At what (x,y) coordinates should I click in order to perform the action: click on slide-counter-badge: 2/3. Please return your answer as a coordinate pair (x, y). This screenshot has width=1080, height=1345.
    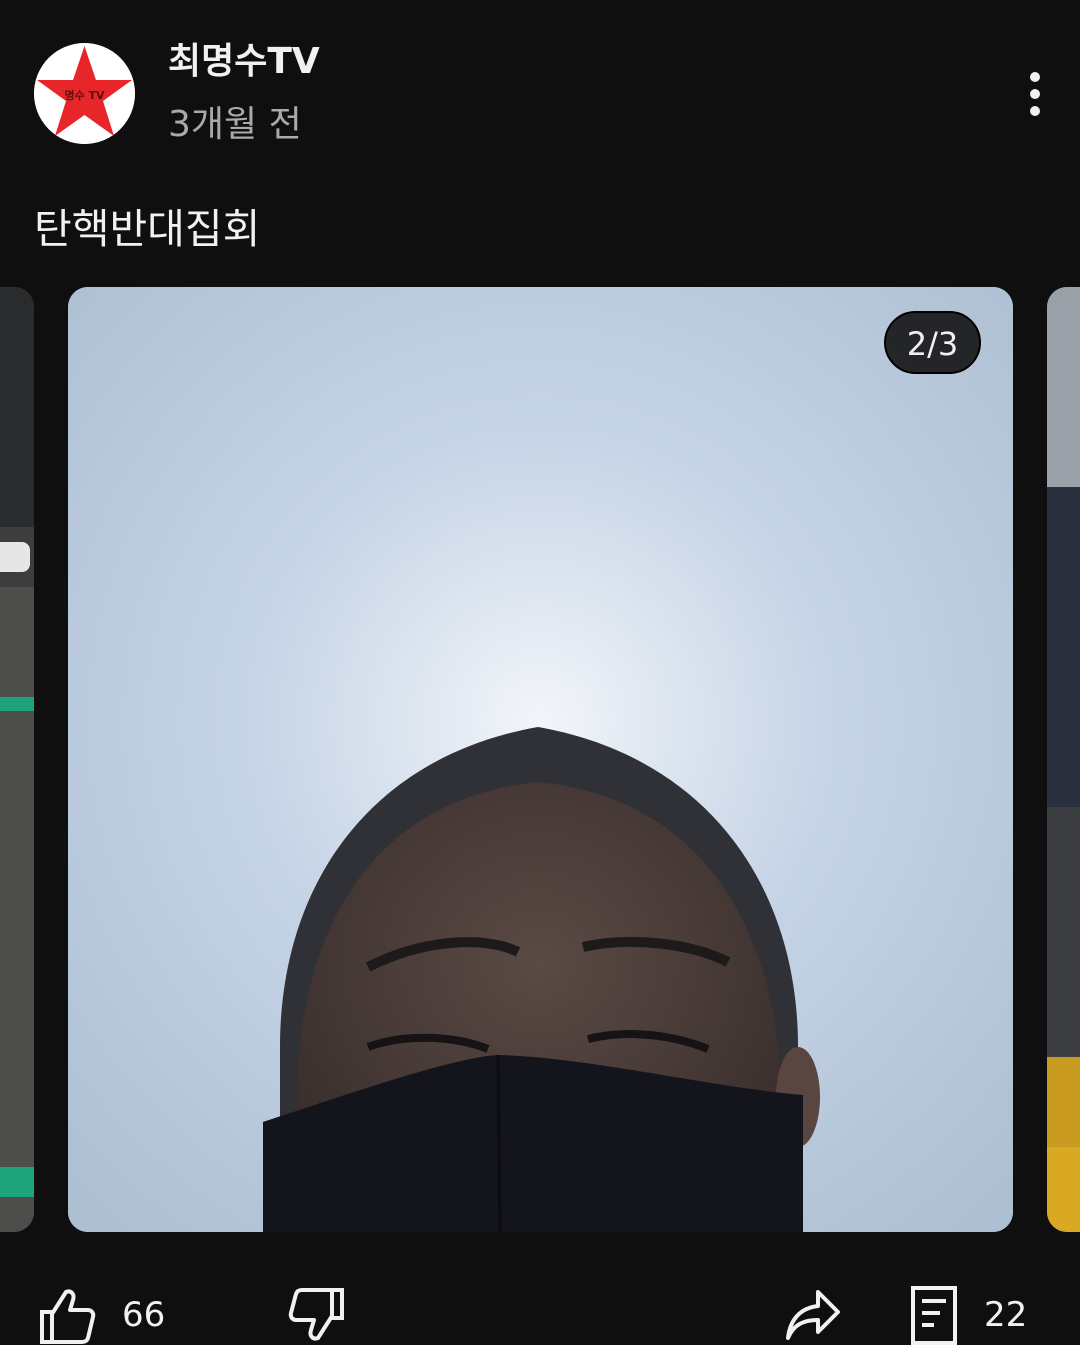
    Looking at the image, I should click on (932, 342).